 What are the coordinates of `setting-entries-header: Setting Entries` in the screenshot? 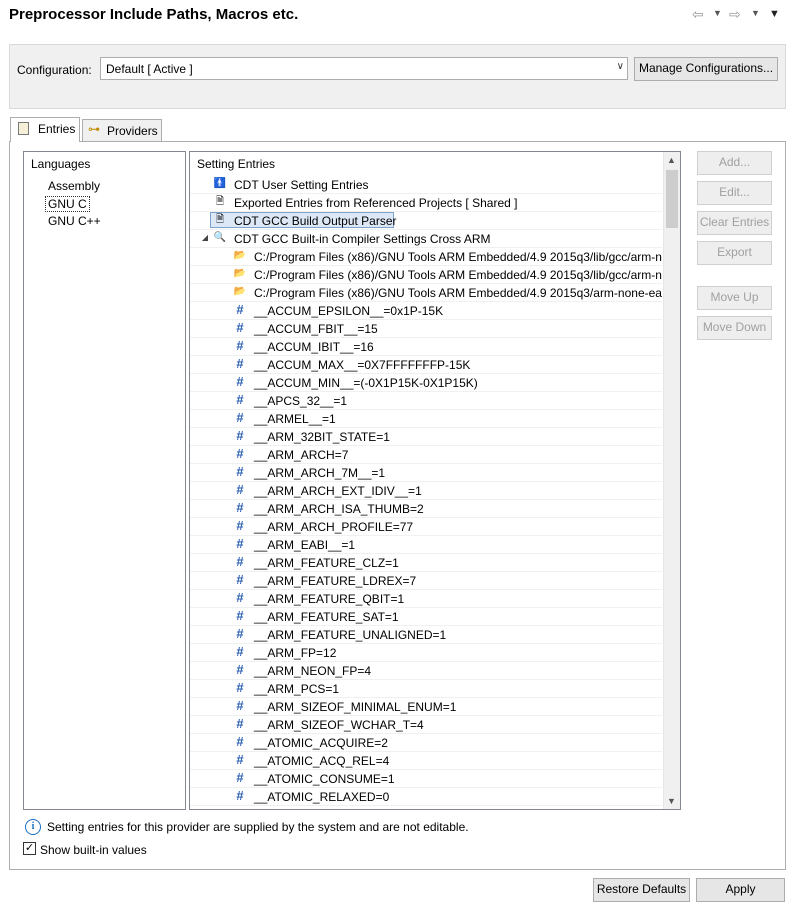 It's located at (236, 164).